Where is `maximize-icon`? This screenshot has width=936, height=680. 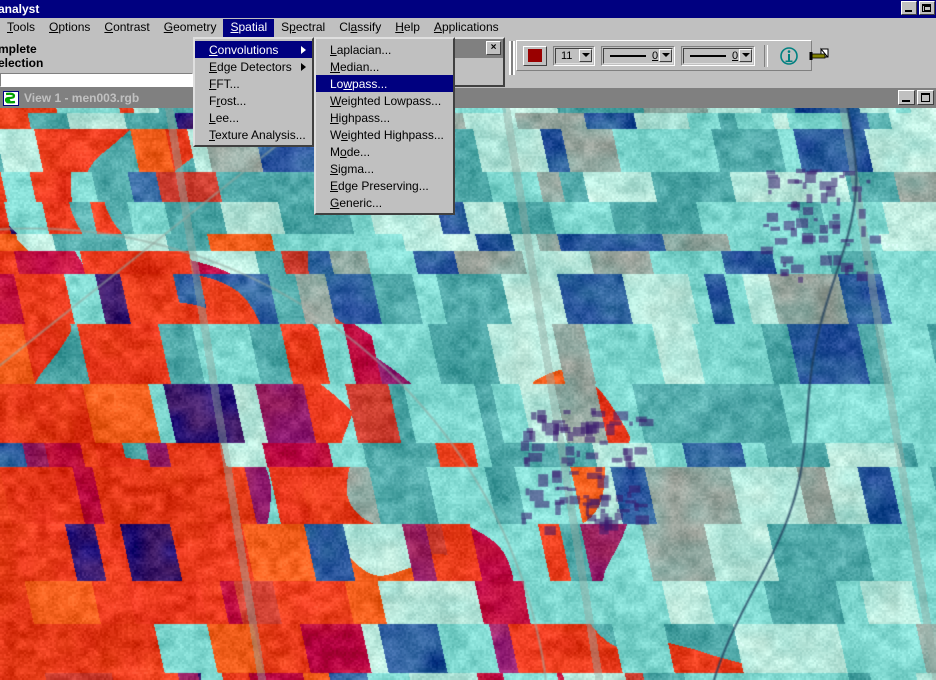
maximize-icon is located at coordinates (925, 97).